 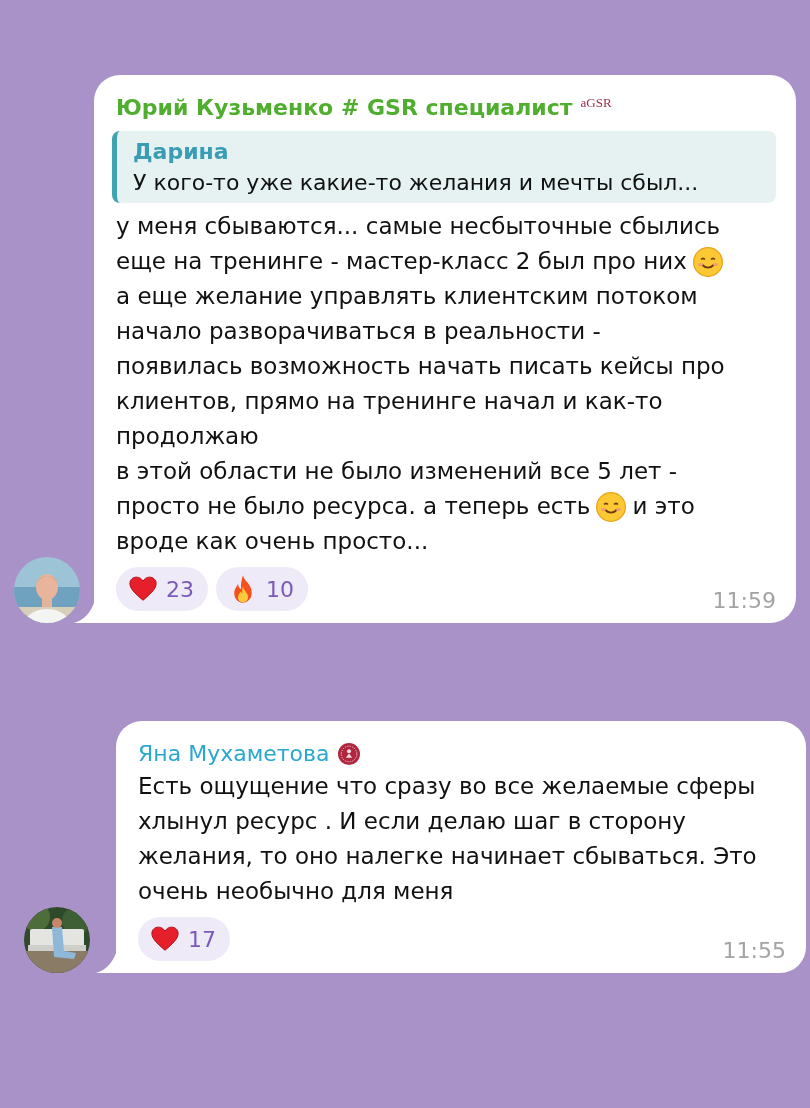 I want to click on message-text: появилась возможность начать писать кейсы про, so click(x=420, y=366).